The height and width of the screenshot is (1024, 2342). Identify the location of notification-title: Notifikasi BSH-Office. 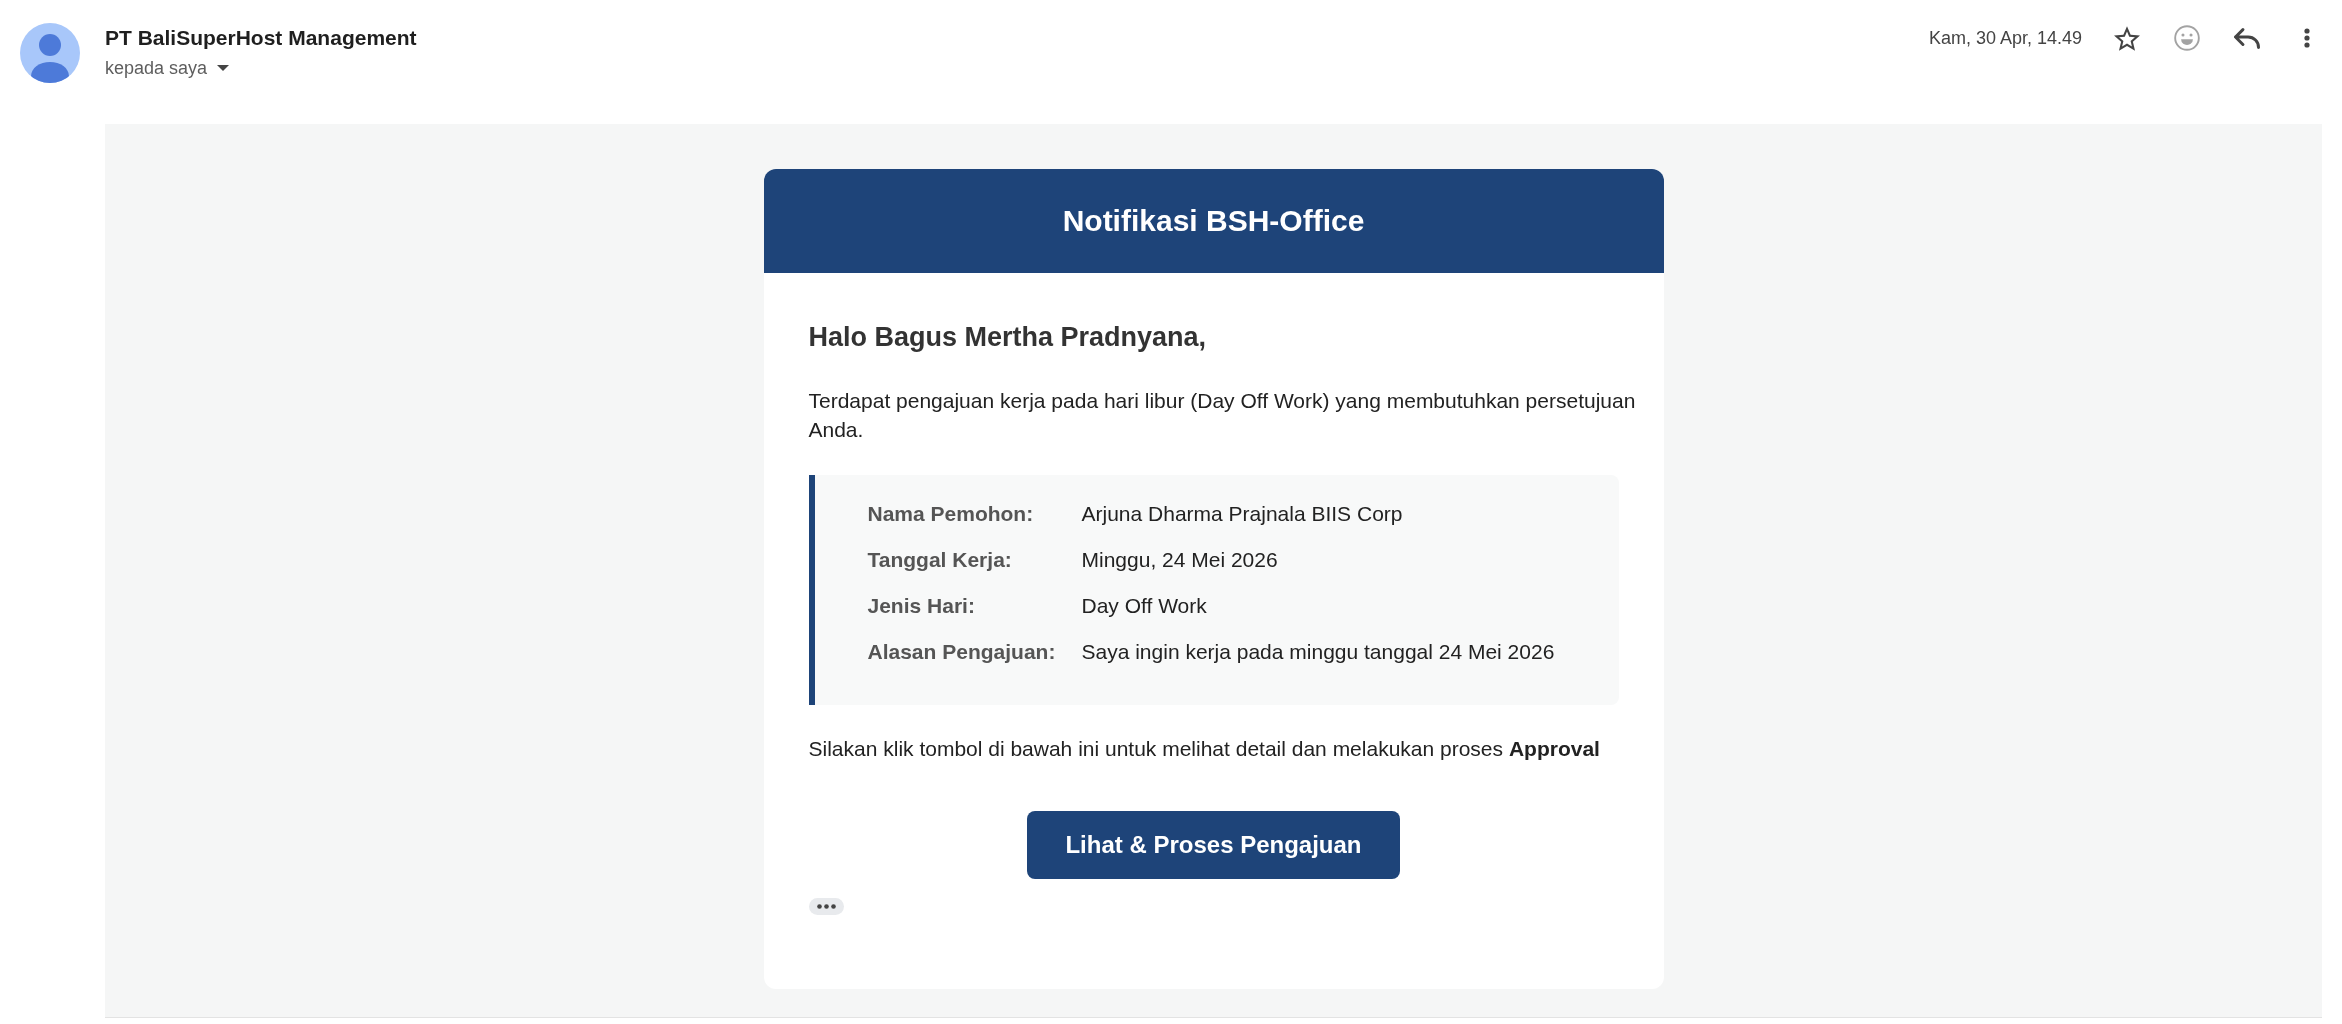
(1213, 221).